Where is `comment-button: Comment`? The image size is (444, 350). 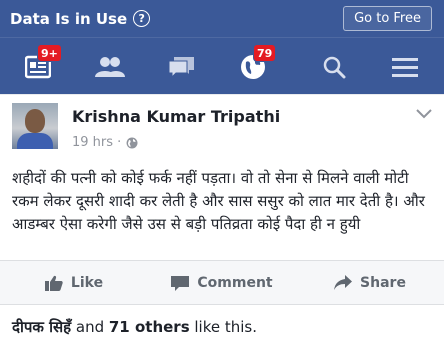
comment-button: Comment is located at coordinates (222, 282).